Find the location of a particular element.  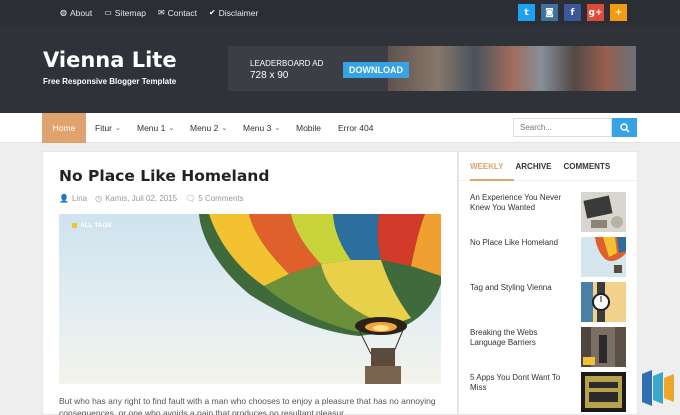

tab-comments: COMMENTS is located at coordinates (587, 171).